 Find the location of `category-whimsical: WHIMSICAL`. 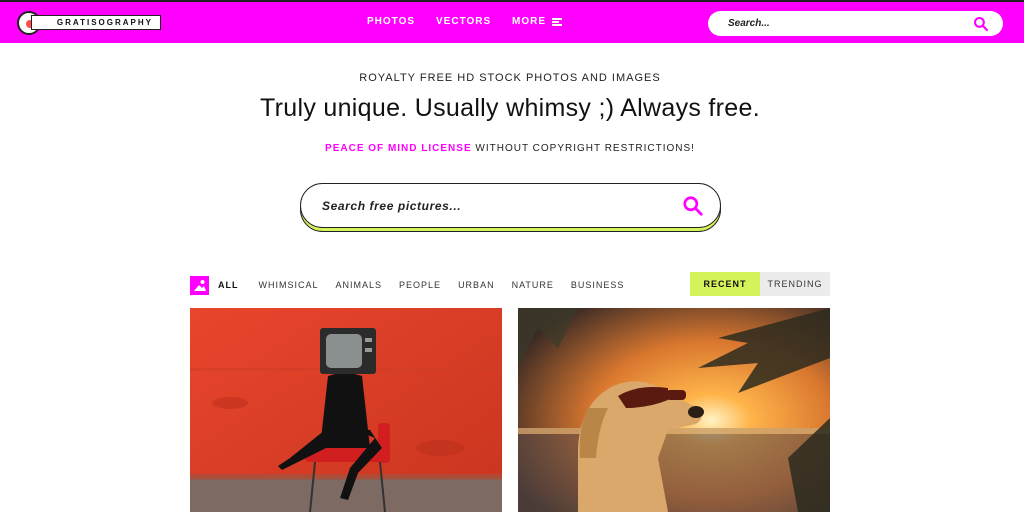

category-whimsical: WHIMSICAL is located at coordinates (289, 285).